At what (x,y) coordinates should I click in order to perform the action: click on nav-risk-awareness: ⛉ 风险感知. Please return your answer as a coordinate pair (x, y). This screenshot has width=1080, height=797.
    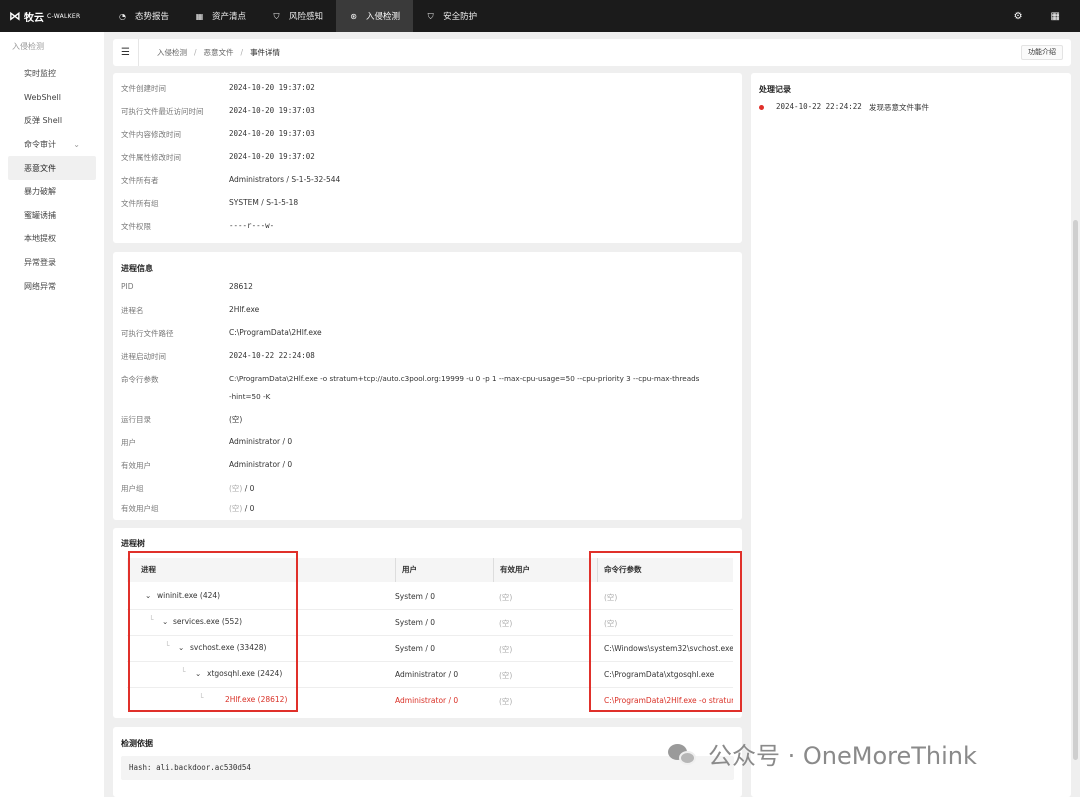
    Looking at the image, I should click on (297, 16).